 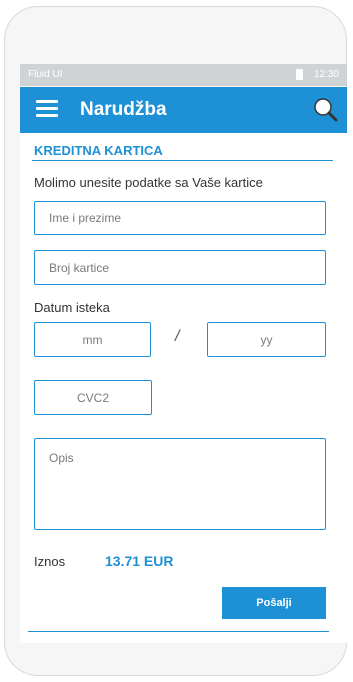 What do you see at coordinates (266, 339) in the screenshot?
I see `expiry-year-input` at bounding box center [266, 339].